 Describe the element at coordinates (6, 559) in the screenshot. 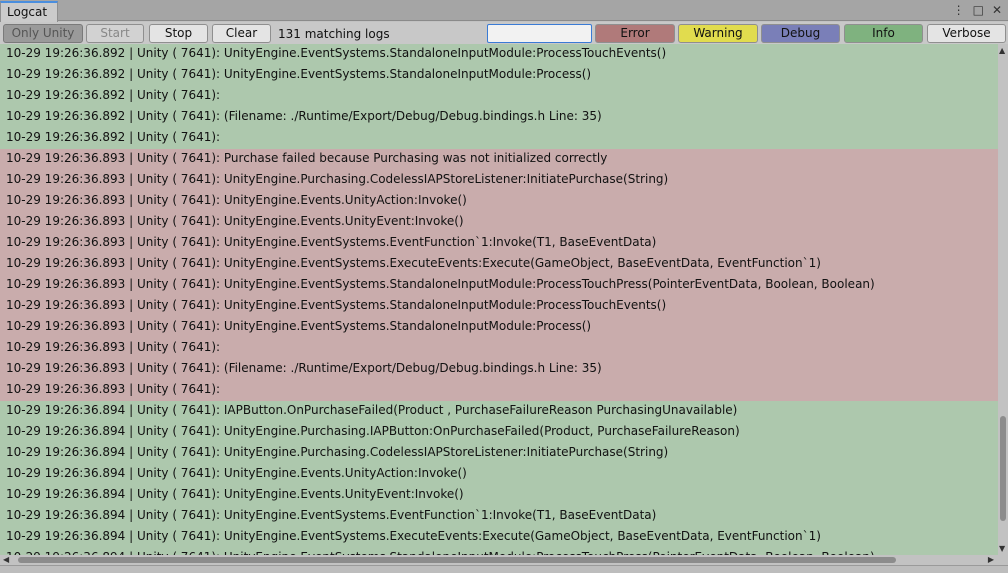

I see `scroll-left-arrow-icon: ◀` at that location.